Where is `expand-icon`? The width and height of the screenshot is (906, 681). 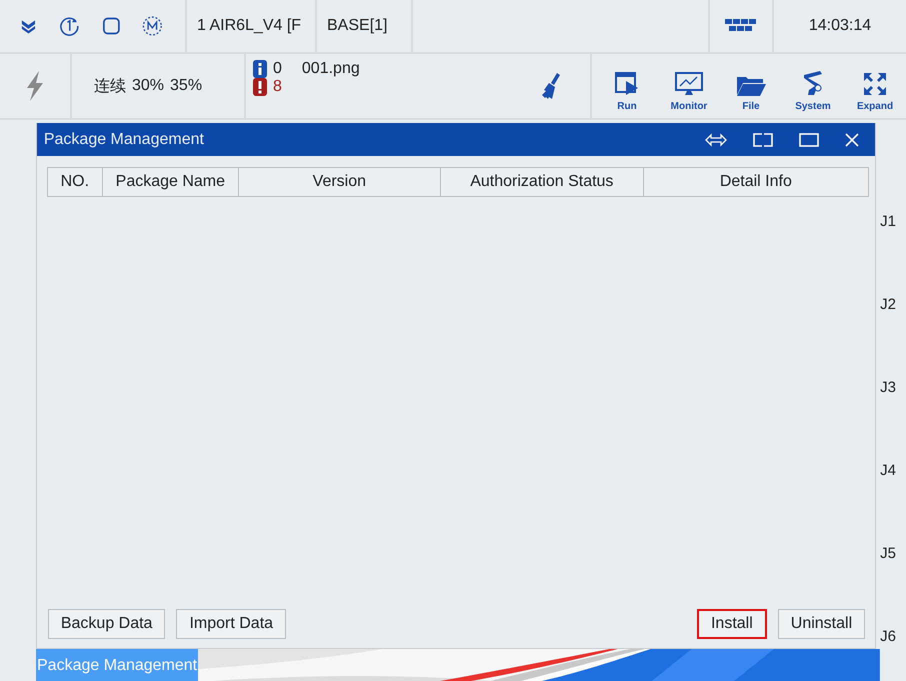
expand-icon is located at coordinates (875, 84).